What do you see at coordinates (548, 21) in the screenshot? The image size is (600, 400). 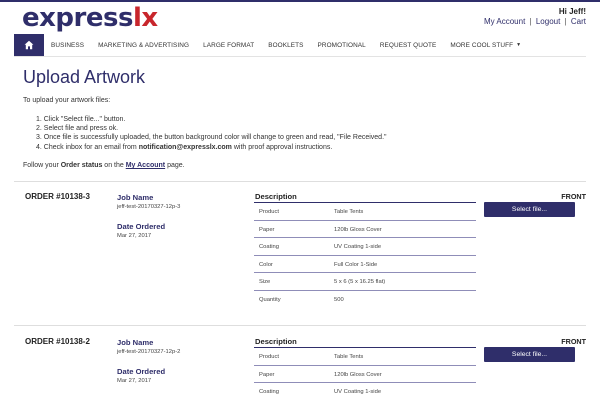 I see `logout-link: Logout` at bounding box center [548, 21].